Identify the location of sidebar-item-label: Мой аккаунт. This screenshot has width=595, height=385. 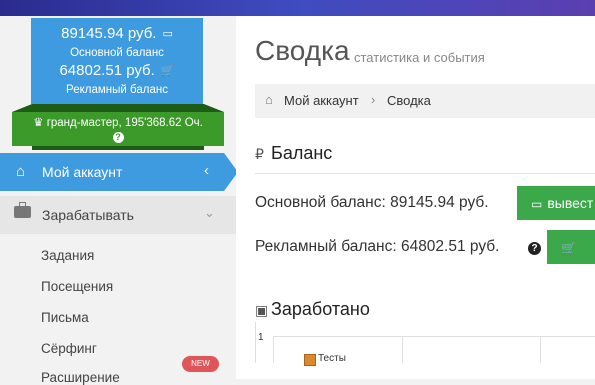
(82, 172).